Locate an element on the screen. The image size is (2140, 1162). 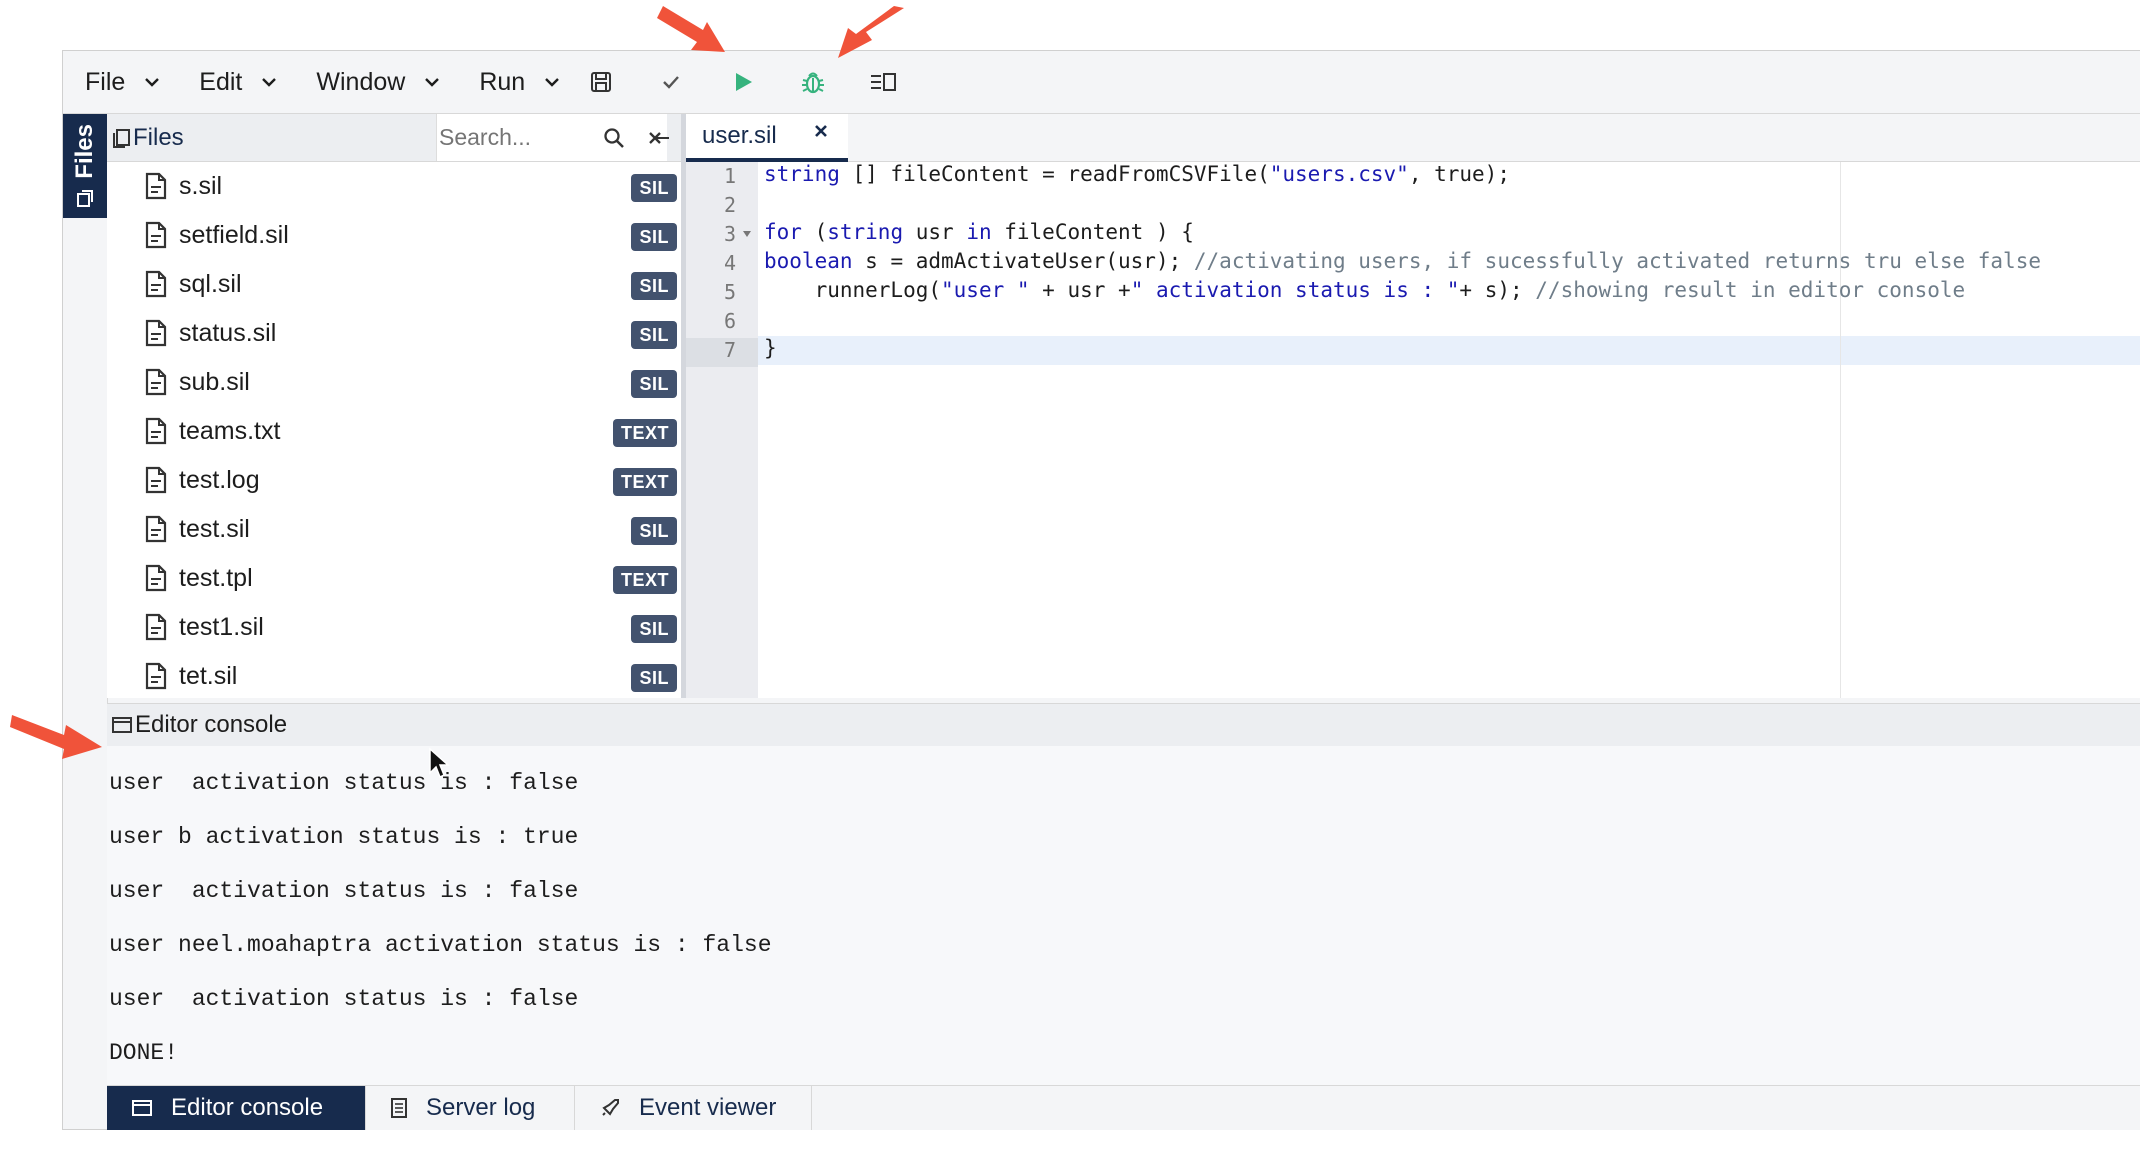
tab-server-log-label: Server log is located at coordinates (481, 1107).